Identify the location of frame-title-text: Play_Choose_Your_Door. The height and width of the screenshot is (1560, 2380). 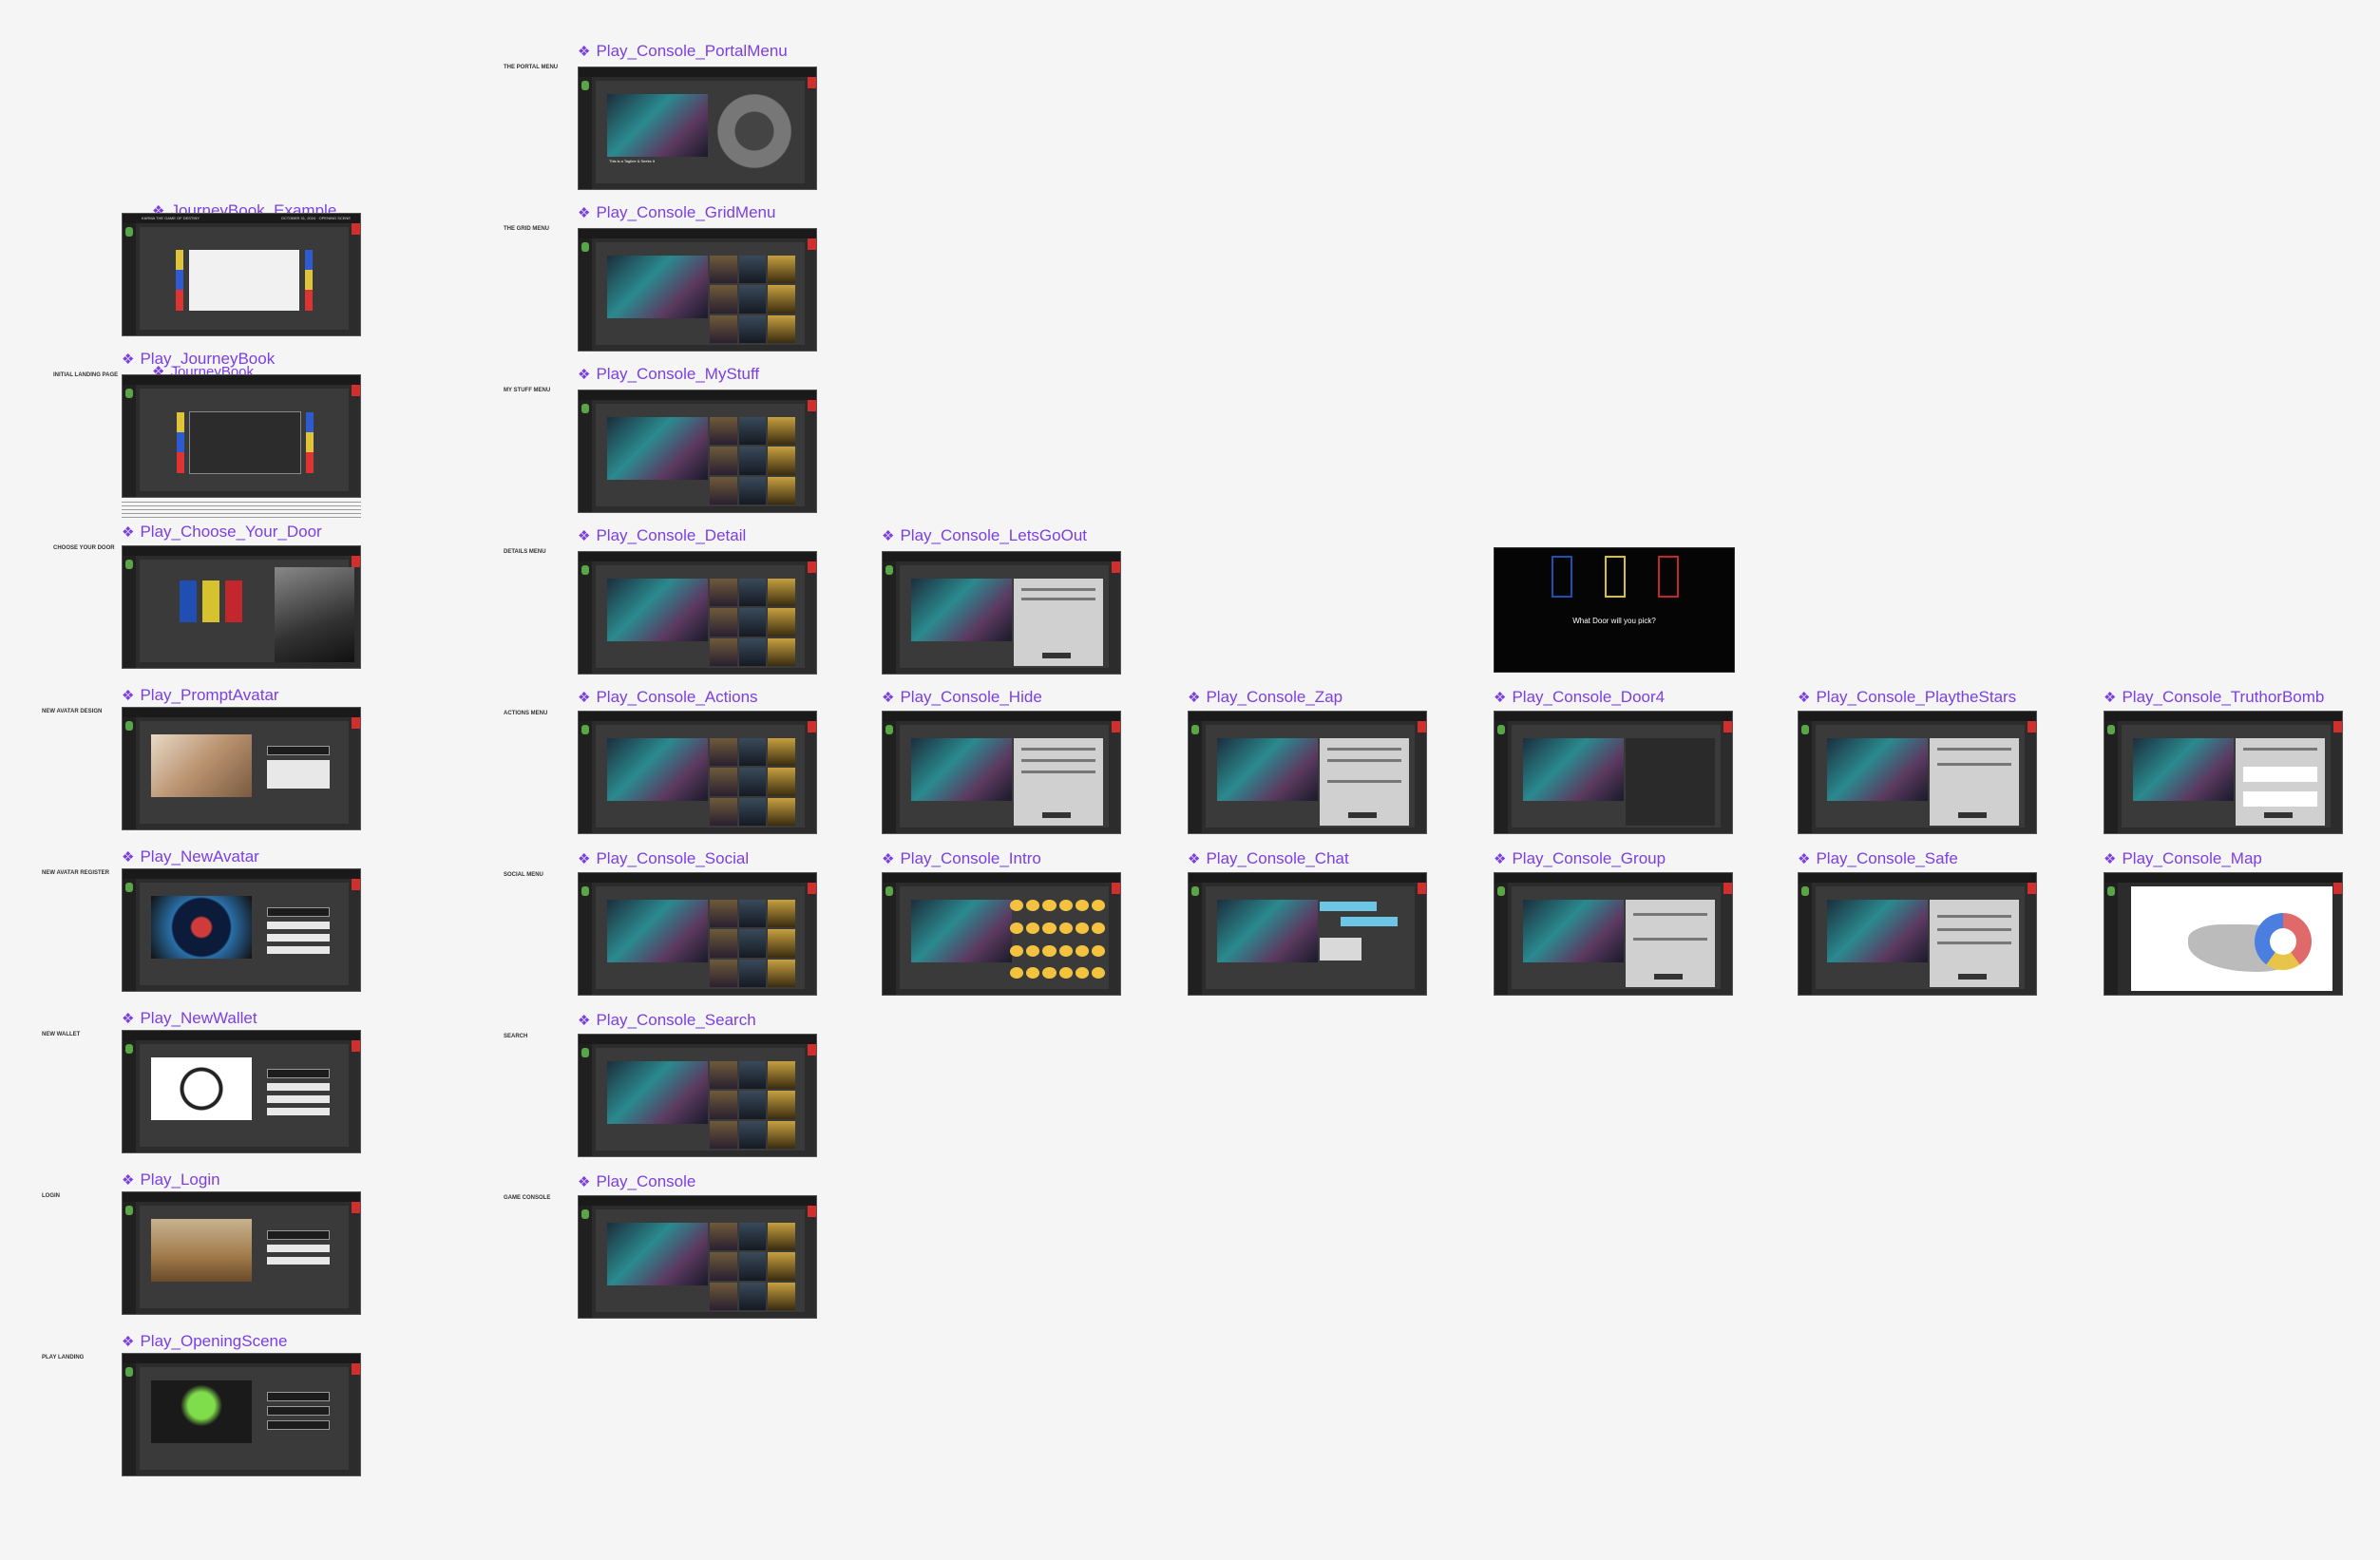
(231, 532).